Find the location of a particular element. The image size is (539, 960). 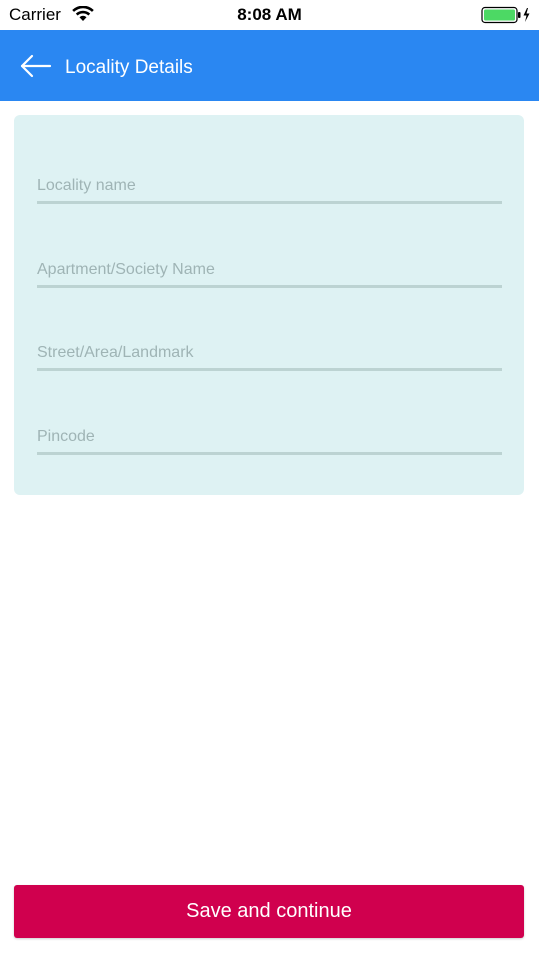

street-area-landmark-field is located at coordinates (269, 352).